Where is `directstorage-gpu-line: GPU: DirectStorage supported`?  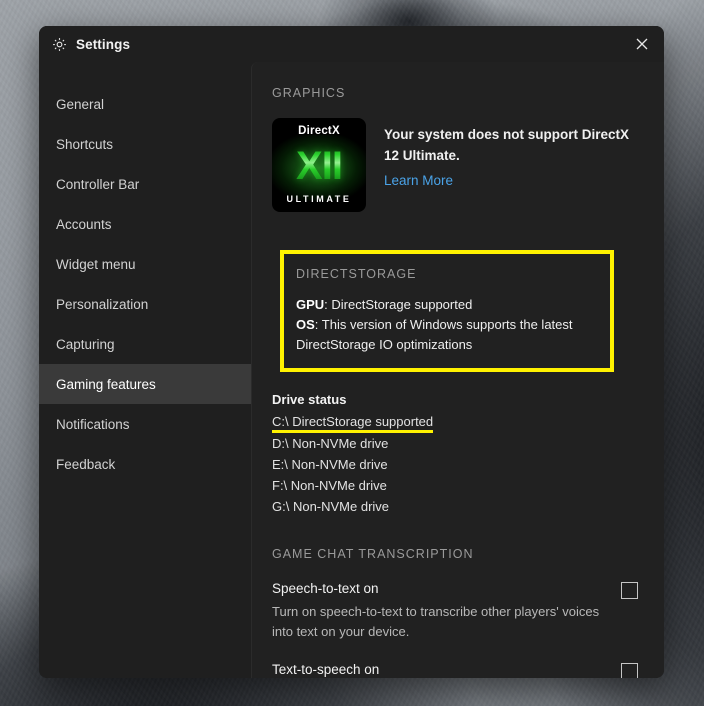
directstorage-gpu-line: GPU: DirectStorage supported is located at coordinates (446, 305).